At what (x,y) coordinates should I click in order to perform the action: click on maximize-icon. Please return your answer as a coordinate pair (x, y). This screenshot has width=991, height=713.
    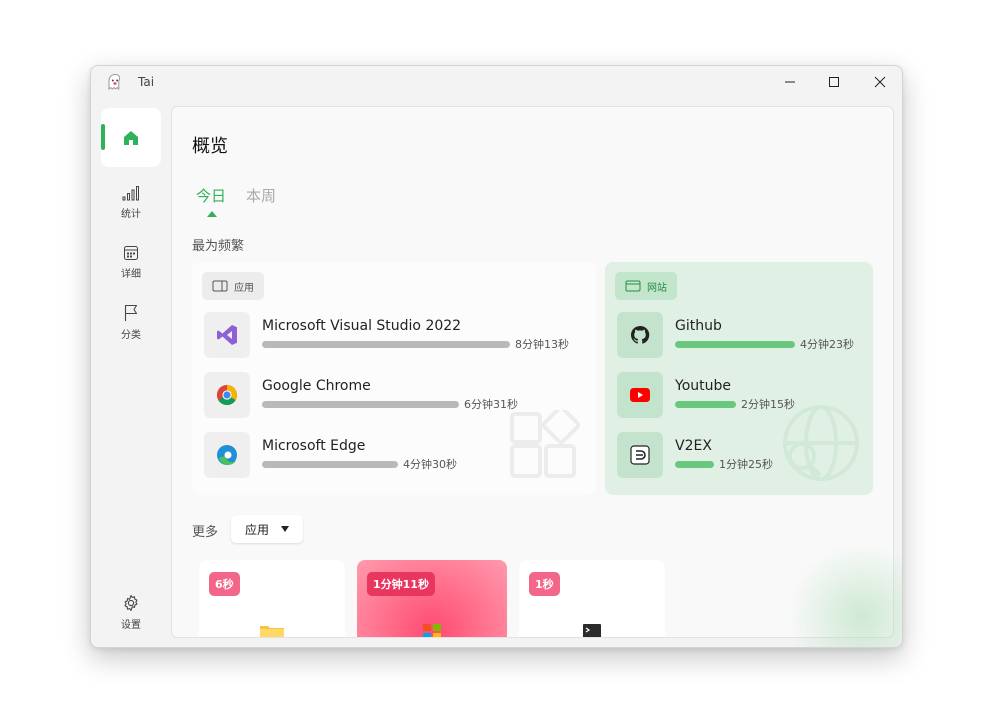
    Looking at the image, I should click on (834, 82).